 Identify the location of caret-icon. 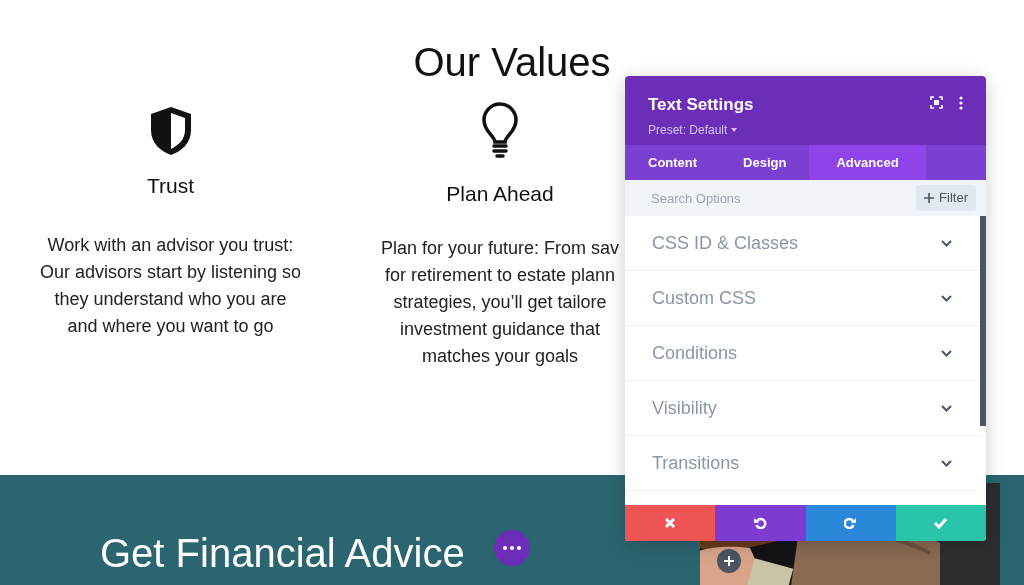
(734, 129).